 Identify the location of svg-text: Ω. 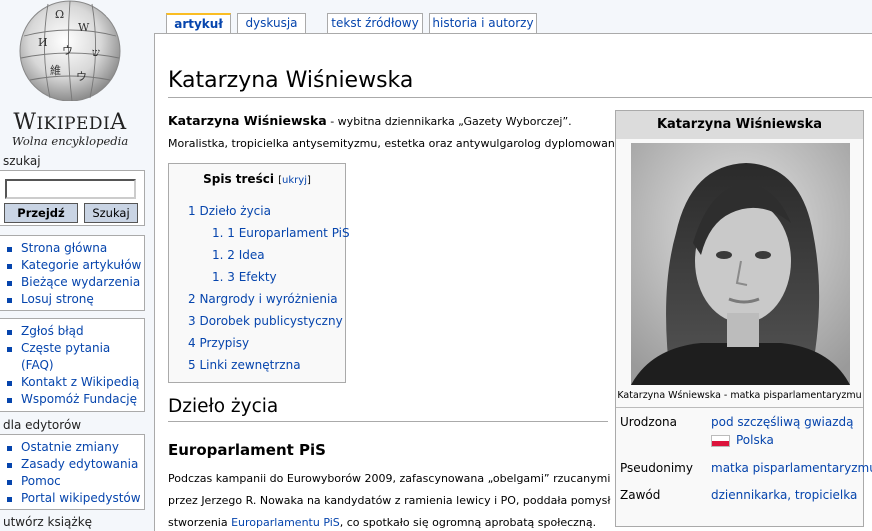
(59, 14).